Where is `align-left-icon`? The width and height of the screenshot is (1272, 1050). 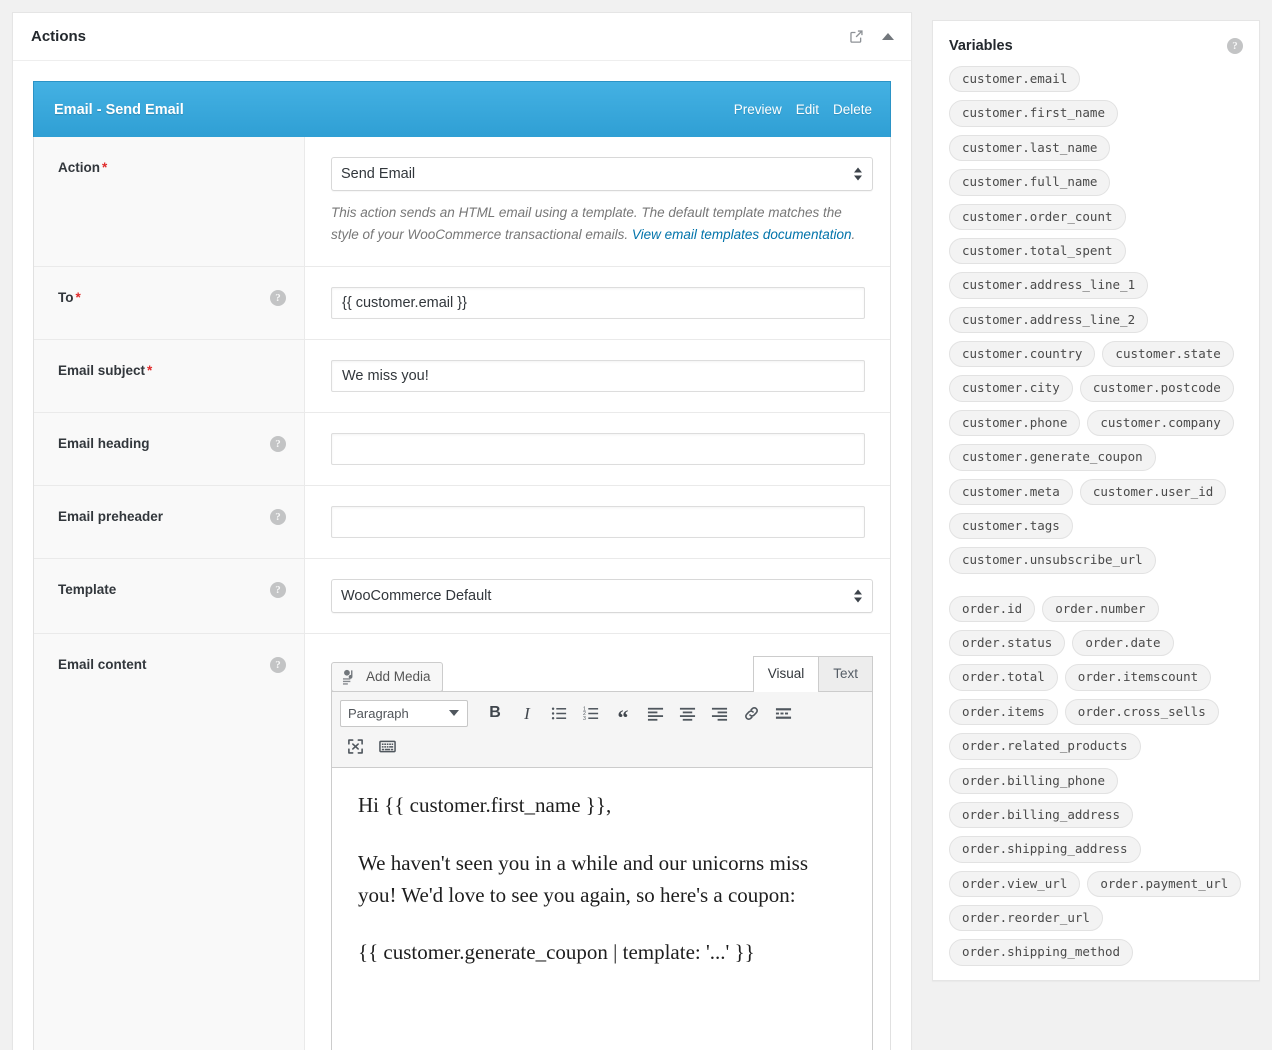 align-left-icon is located at coordinates (655, 713).